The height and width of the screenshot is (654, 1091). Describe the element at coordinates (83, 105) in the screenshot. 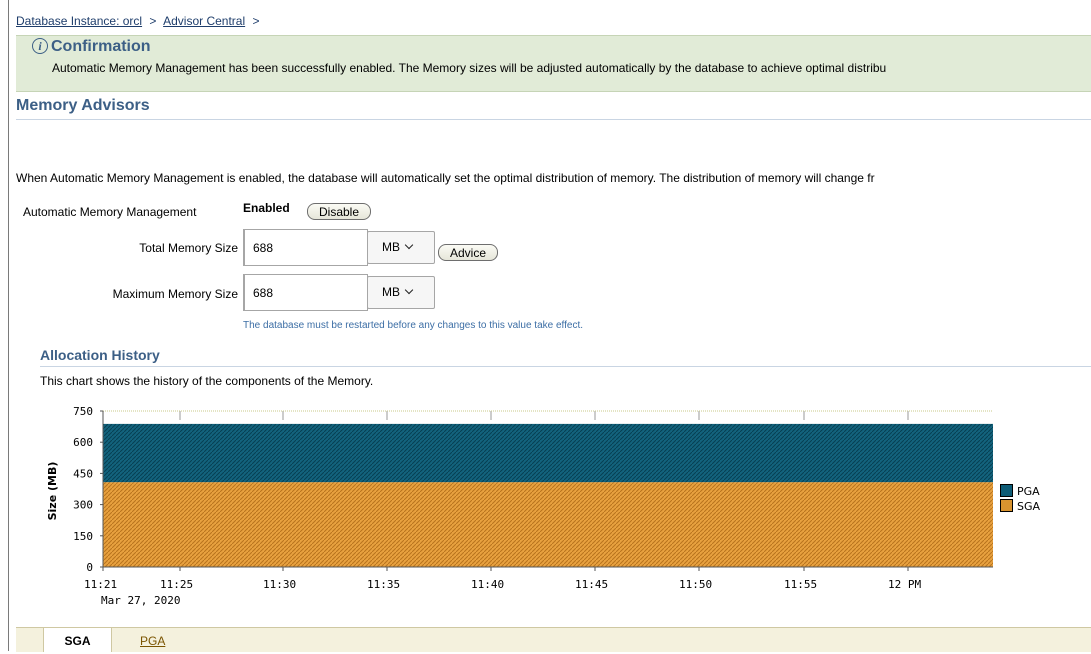

I see `page-title: Memory Advisors` at that location.